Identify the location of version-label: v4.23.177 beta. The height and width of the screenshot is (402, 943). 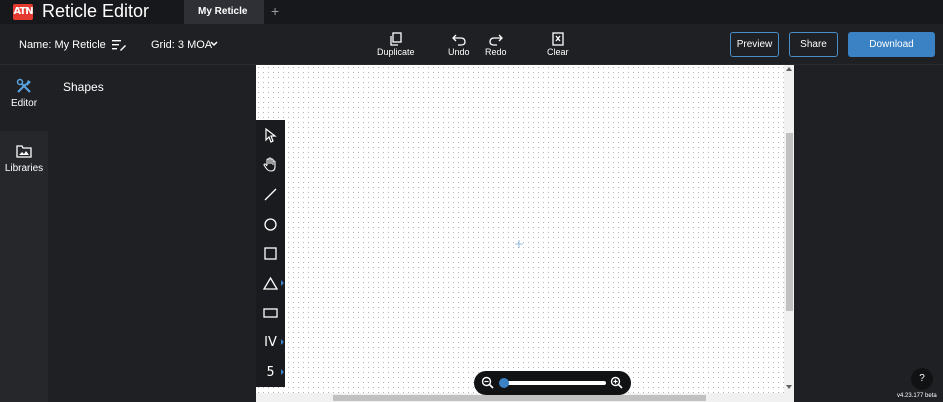
(917, 396).